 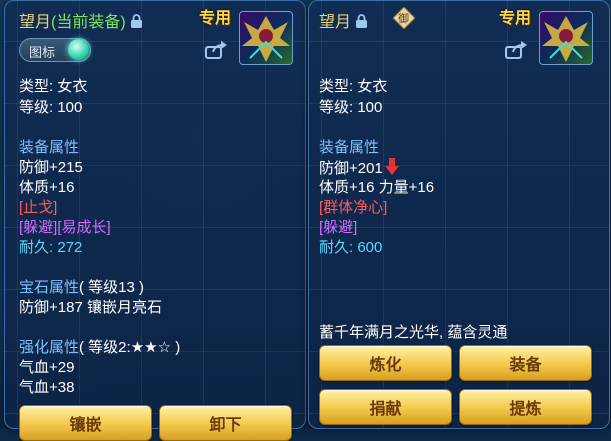 What do you see at coordinates (49, 347) in the screenshot?
I see `enhance-attr-title: 强化属性` at bounding box center [49, 347].